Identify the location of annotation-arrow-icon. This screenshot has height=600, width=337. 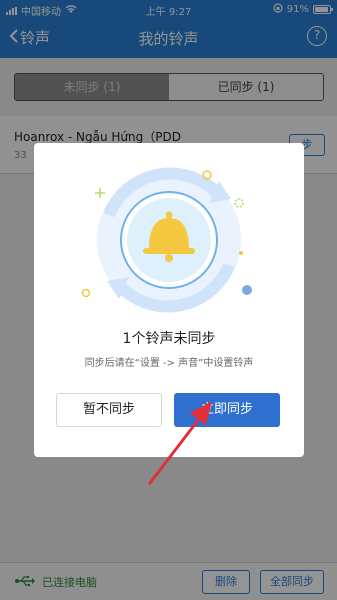
(180, 445).